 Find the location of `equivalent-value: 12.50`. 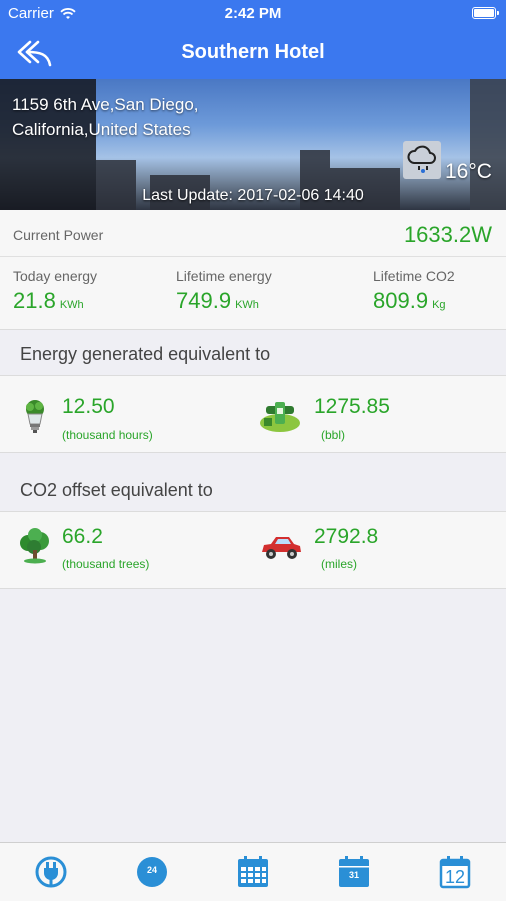

equivalent-value: 12.50 is located at coordinates (88, 406).